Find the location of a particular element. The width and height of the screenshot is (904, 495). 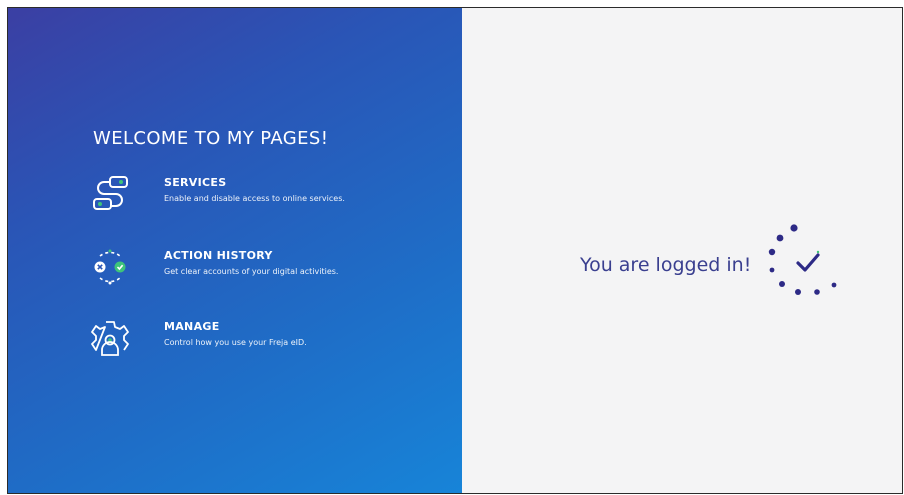

logged-in-message: You are logged in! is located at coordinates (666, 265).